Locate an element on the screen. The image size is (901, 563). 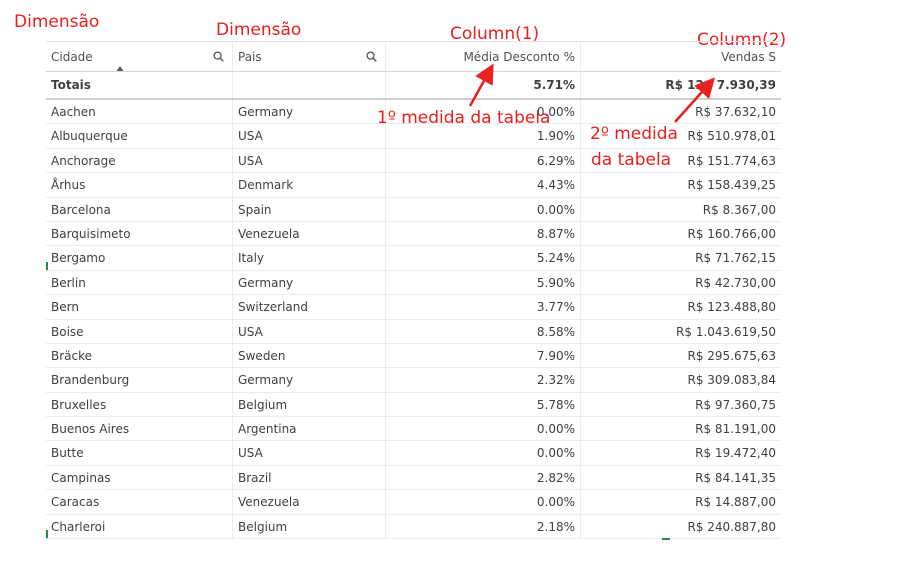
cell-cidade: Caracas is located at coordinates (139, 502).